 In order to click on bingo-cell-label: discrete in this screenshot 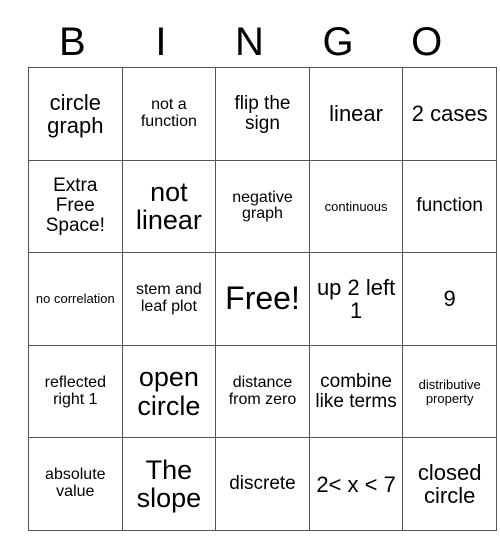, I will do `click(262, 484)`.